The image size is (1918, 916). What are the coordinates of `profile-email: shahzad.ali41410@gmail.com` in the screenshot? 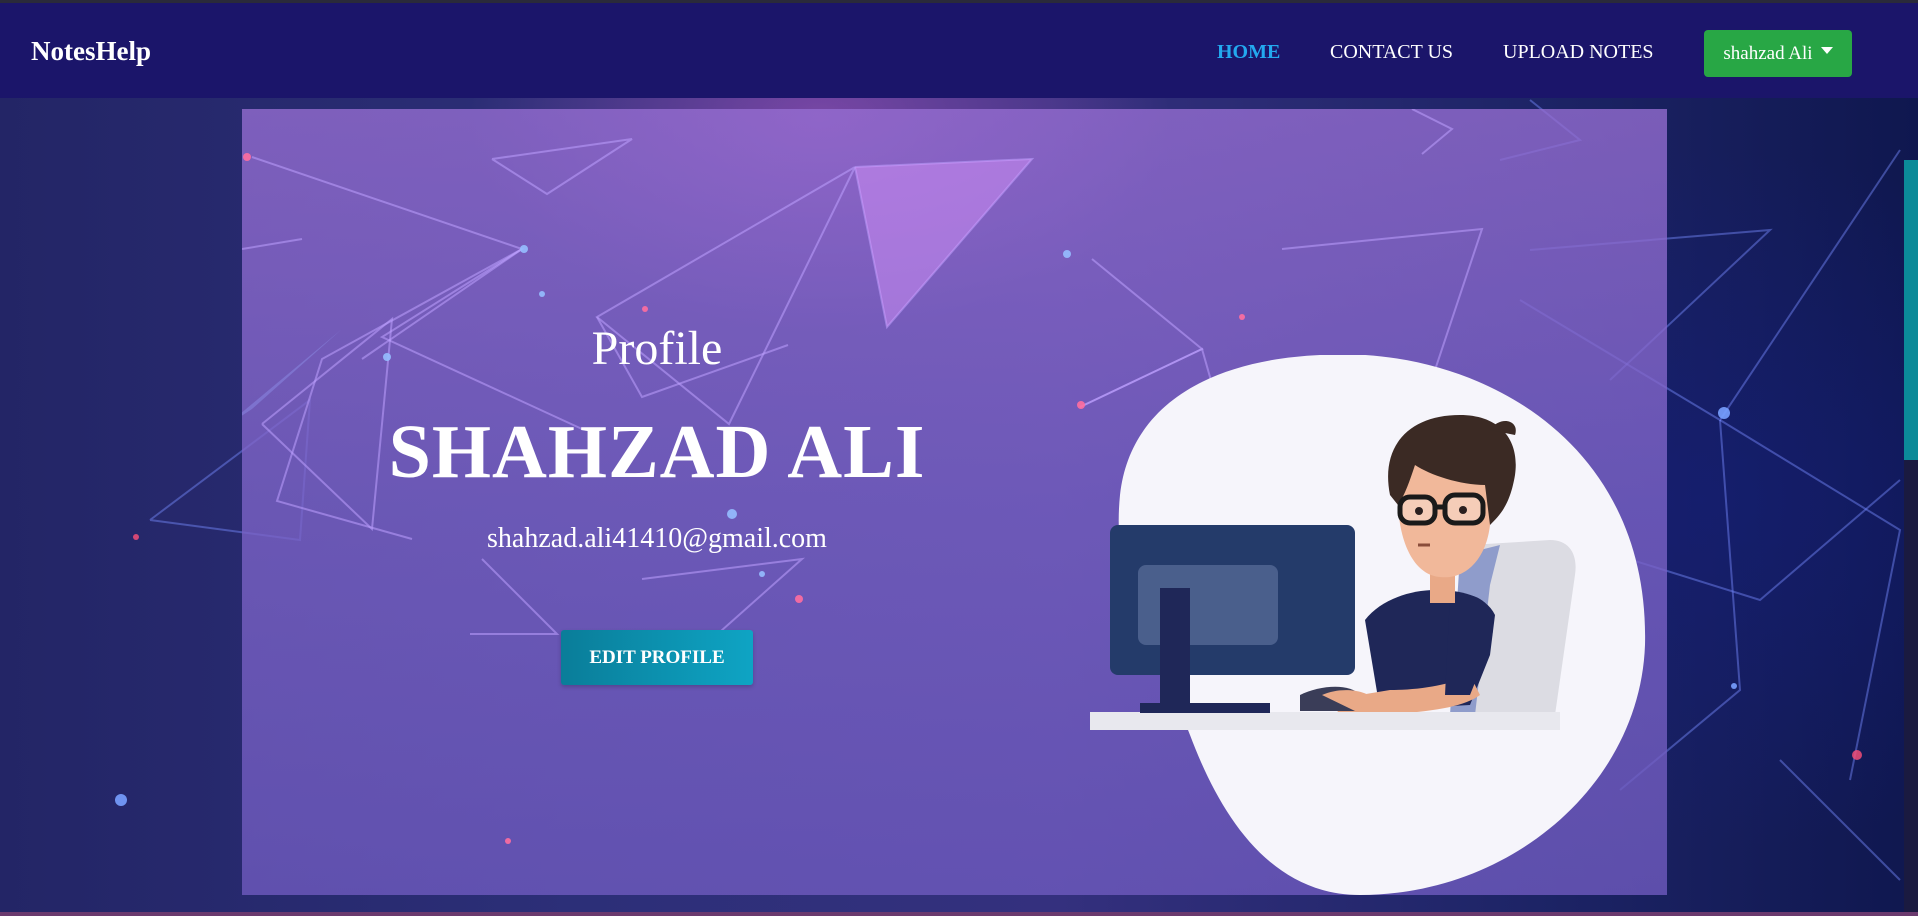 It's located at (657, 538).